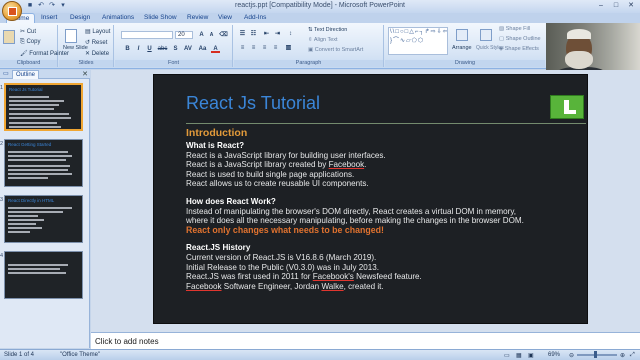 This screenshot has width=640, height=360. I want to click on slide-title: React Js Tutorial, so click(253, 103).